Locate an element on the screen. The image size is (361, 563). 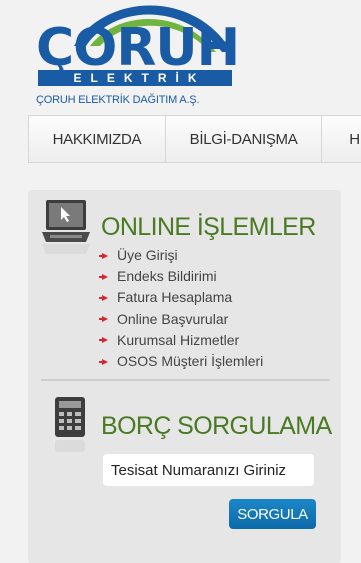
company-name: ÇORUH ELEKTRİK DAĞITIM A.Ş. is located at coordinates (118, 100).